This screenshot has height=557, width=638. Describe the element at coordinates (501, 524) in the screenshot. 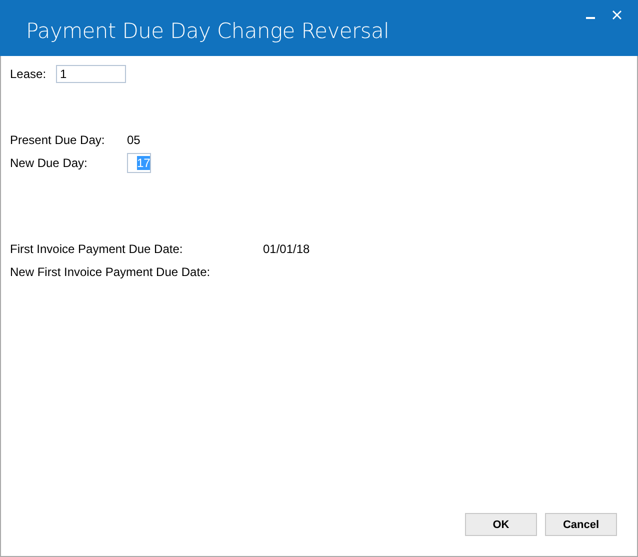

I see `ok-button: OK` at that location.